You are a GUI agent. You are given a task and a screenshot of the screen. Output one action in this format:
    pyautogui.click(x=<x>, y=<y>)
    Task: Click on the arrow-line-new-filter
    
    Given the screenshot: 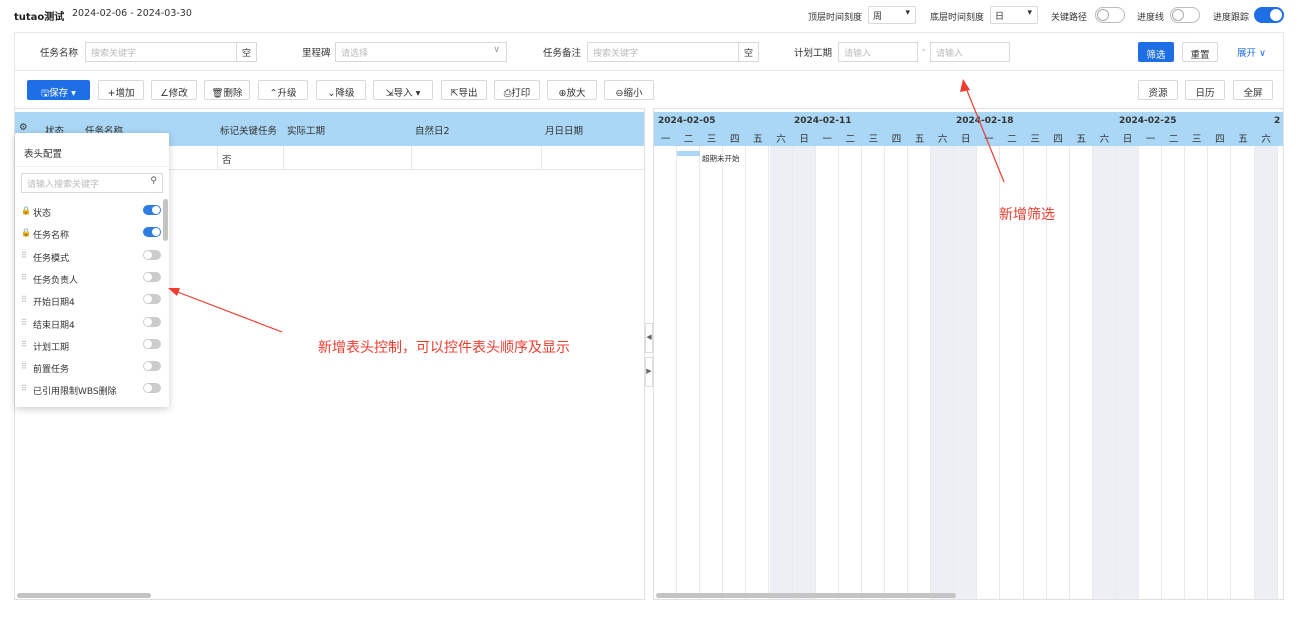 What is the action you would take?
    pyautogui.click(x=985, y=135)
    